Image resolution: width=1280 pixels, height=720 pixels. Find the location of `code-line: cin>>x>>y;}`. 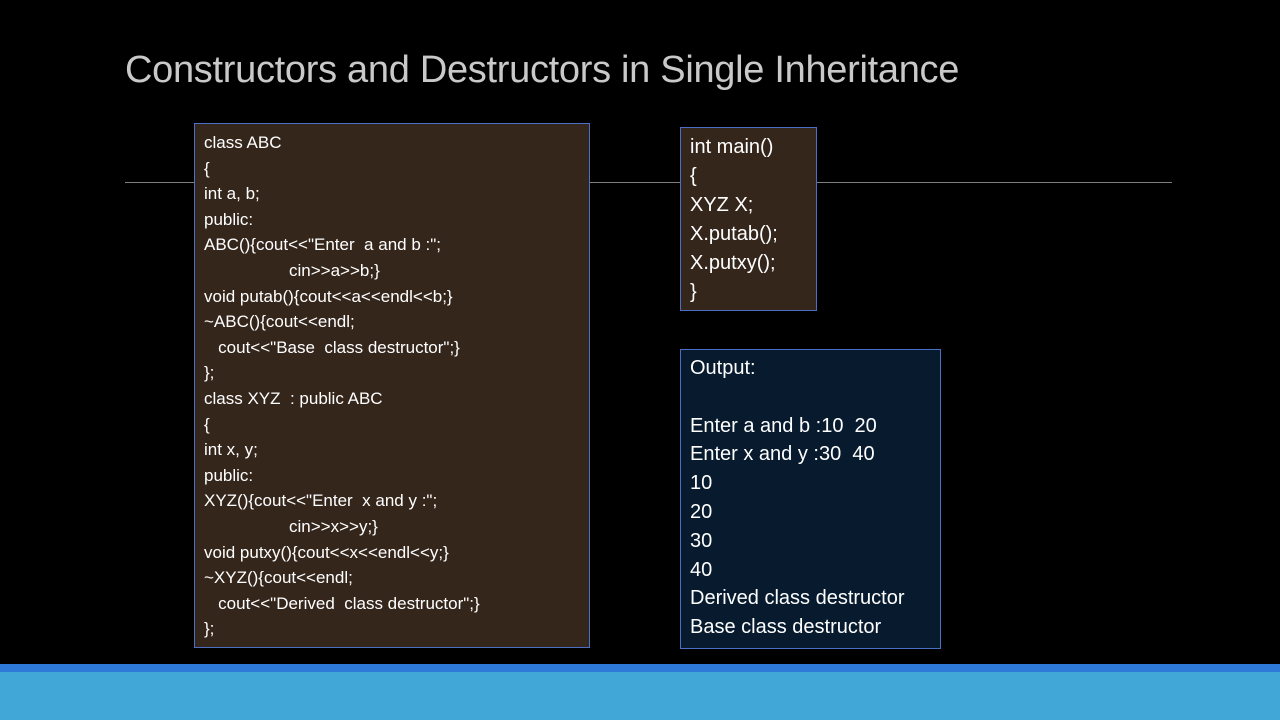

code-line: cin>>x>>y;} is located at coordinates (291, 526).